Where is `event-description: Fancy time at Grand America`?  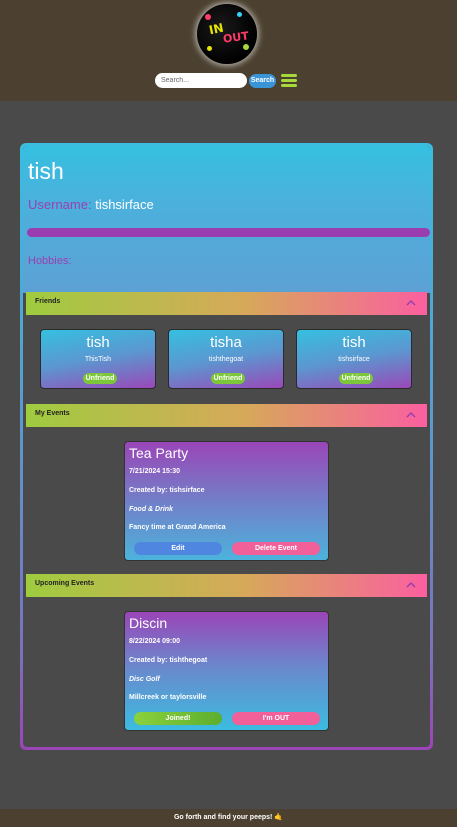
event-description: Fancy time at Grand America is located at coordinates (177, 527).